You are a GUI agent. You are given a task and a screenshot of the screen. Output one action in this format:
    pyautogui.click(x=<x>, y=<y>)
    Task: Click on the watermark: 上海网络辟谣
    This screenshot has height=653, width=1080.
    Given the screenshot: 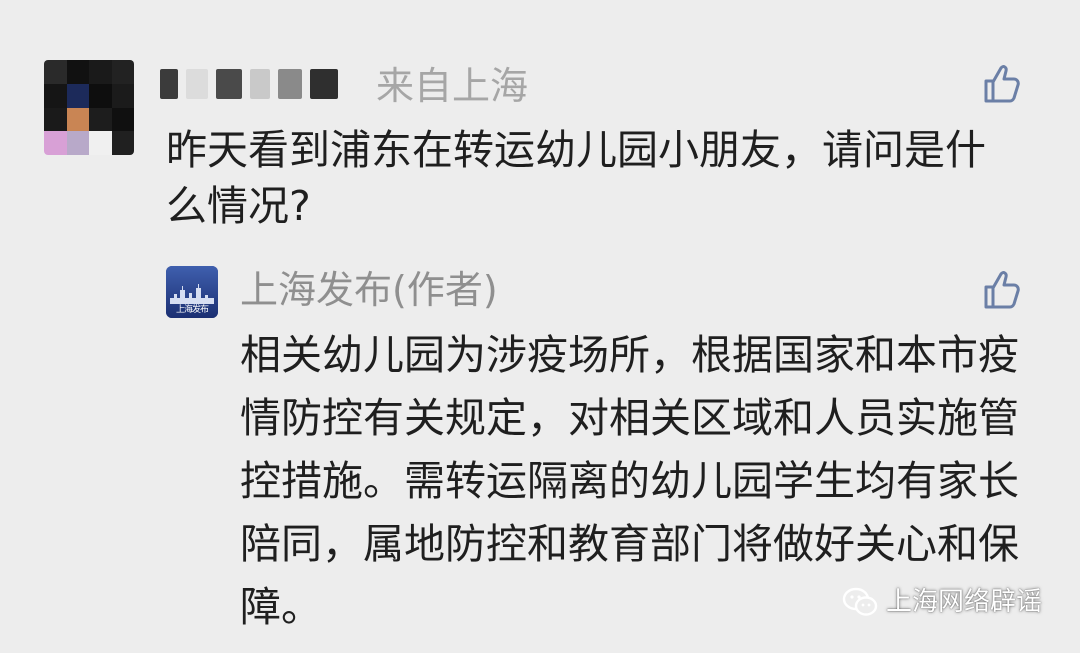 What is the action you would take?
    pyautogui.click(x=942, y=602)
    